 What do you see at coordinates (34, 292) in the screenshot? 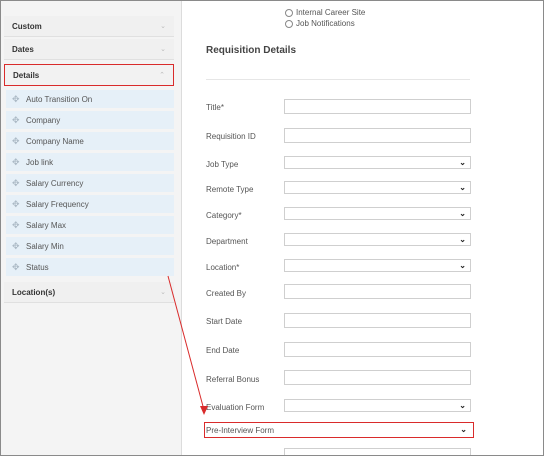
I see `section-label: Location(s)` at bounding box center [34, 292].